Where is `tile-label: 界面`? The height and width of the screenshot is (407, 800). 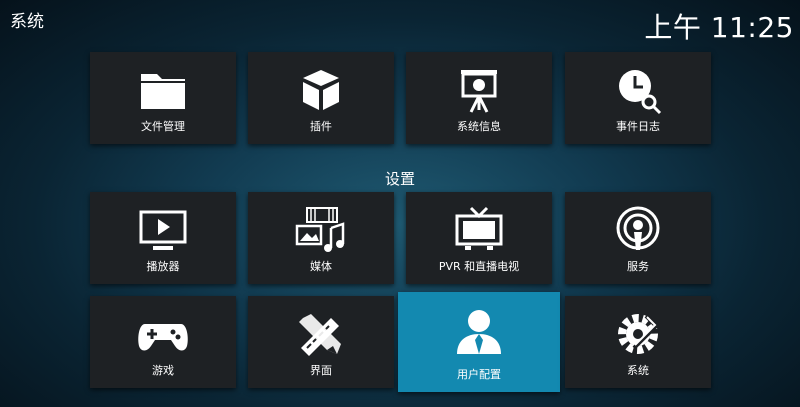
tile-label: 界面 is located at coordinates (321, 370).